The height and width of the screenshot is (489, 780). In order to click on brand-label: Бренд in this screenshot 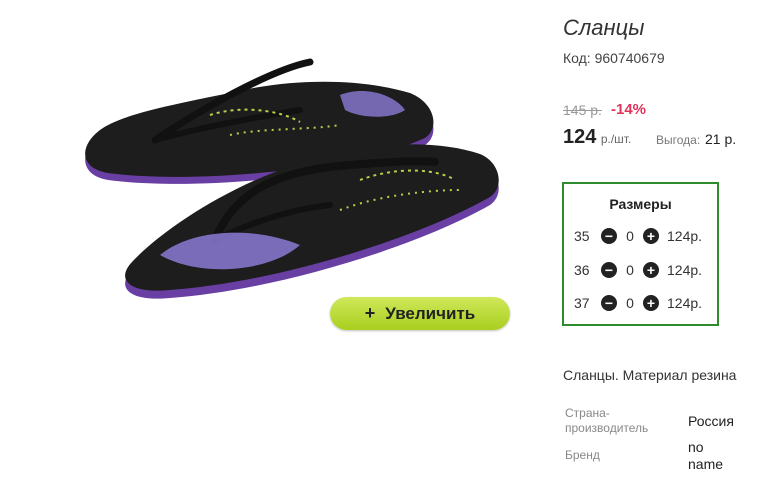, I will do `click(582, 455)`.